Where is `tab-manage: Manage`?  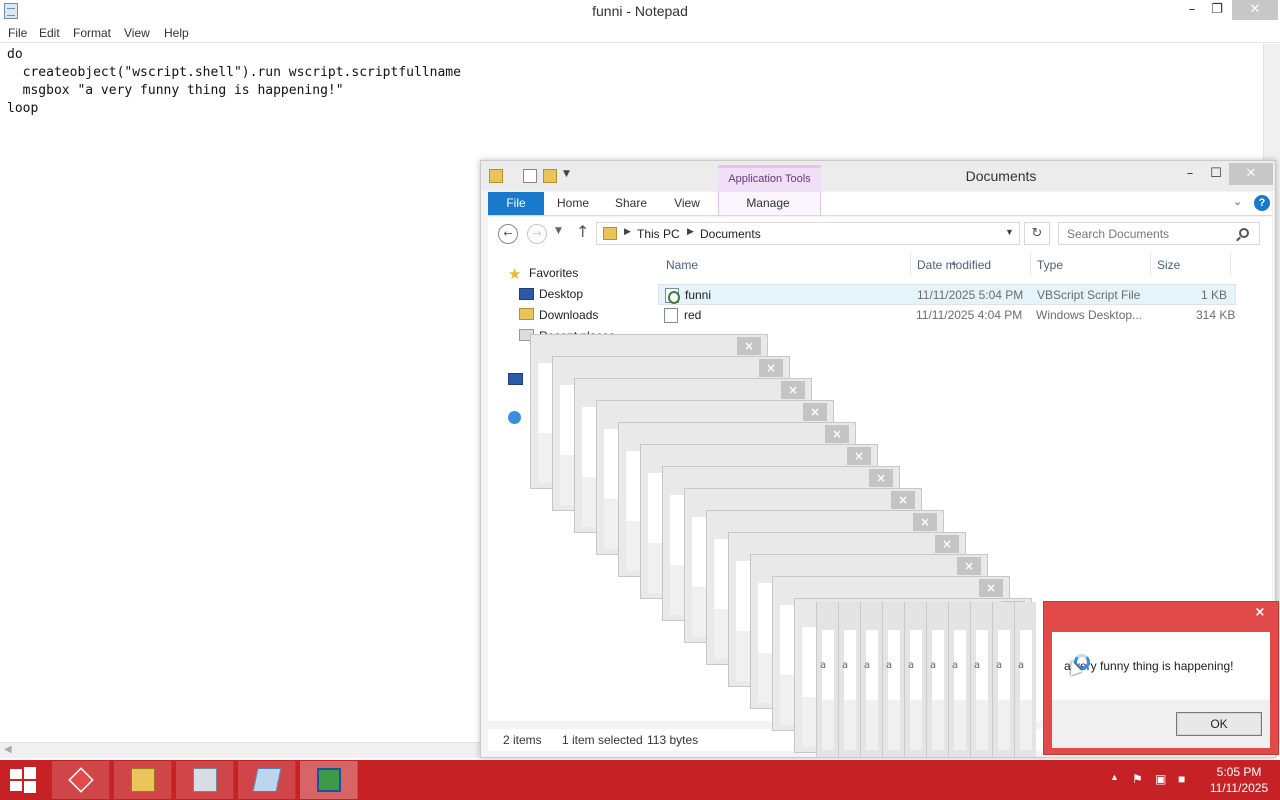 tab-manage: Manage is located at coordinates (768, 203).